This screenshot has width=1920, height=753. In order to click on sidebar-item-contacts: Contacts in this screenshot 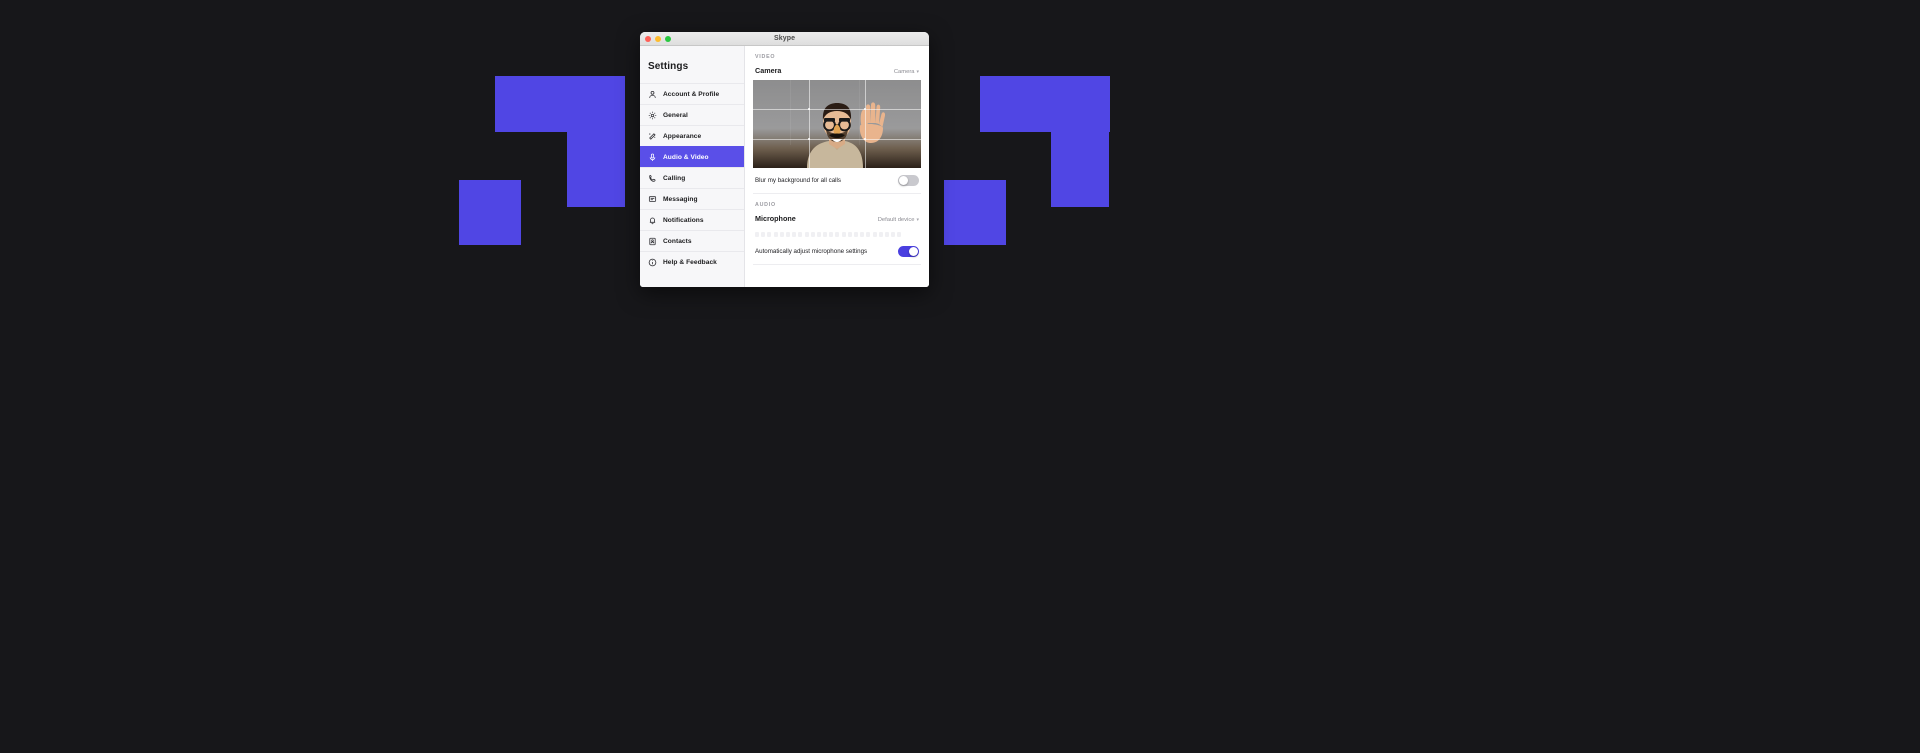, I will do `click(692, 240)`.